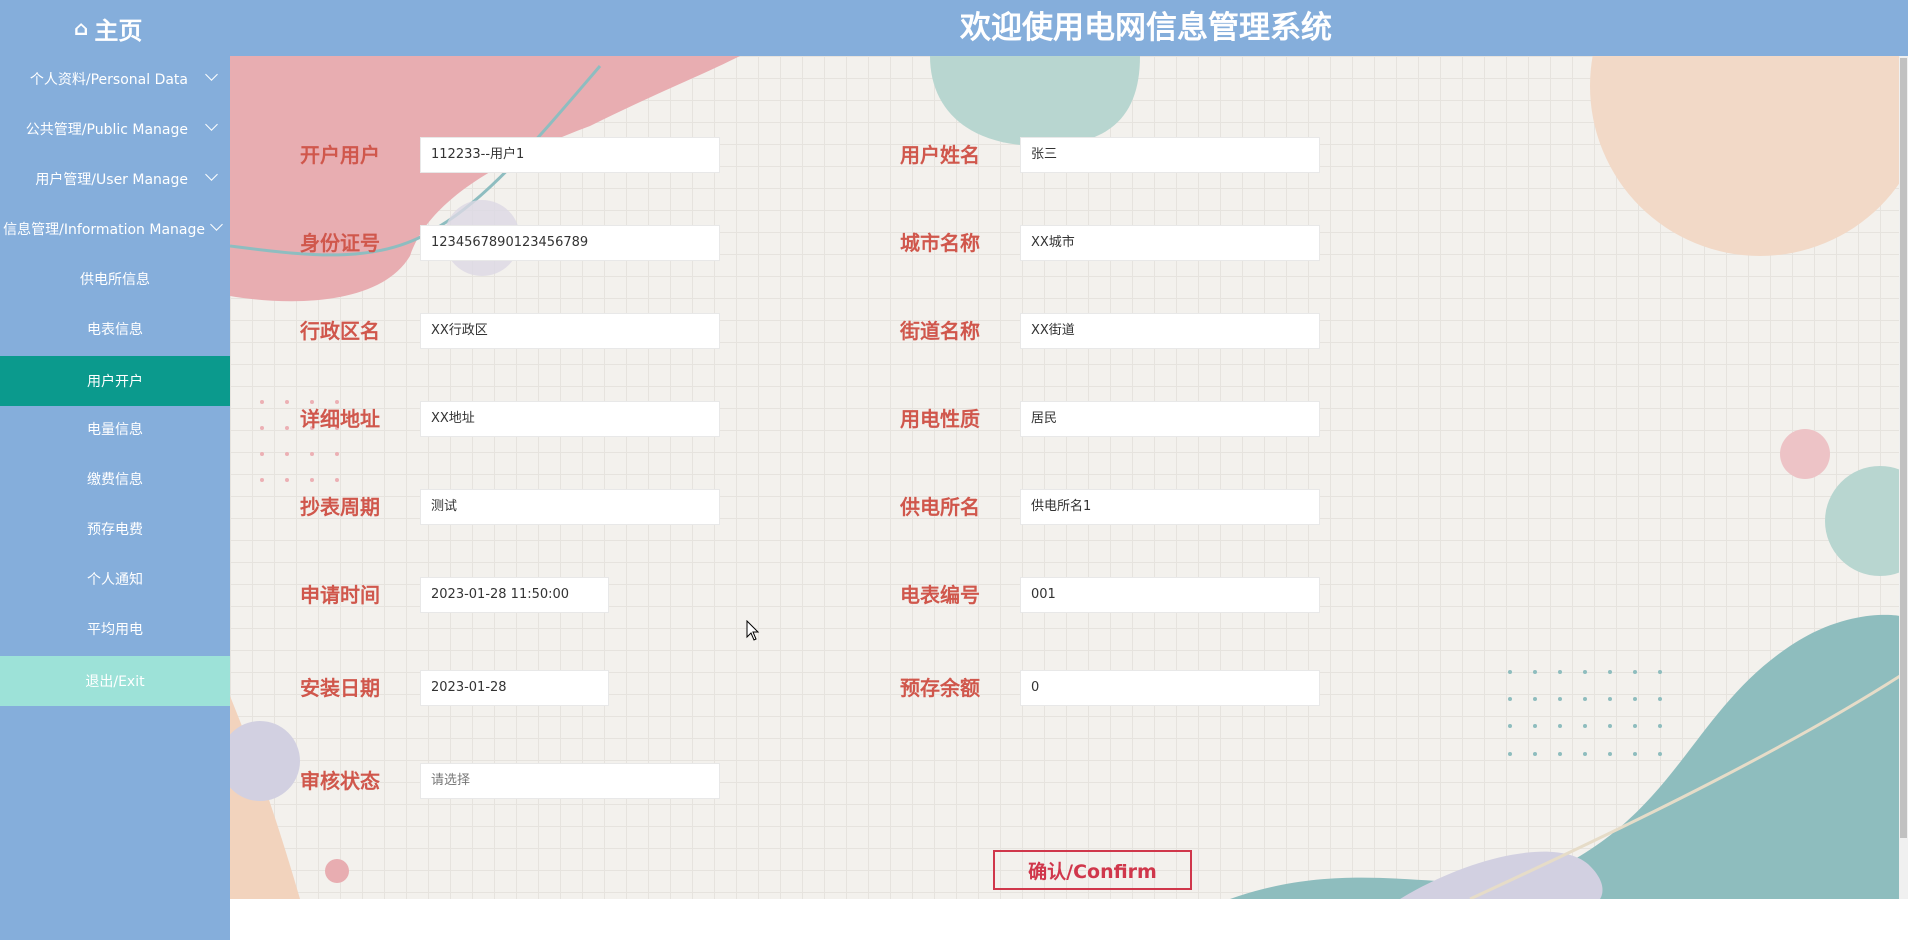  I want to click on sidebar-item-meter-info: 电表信息, so click(115, 329).